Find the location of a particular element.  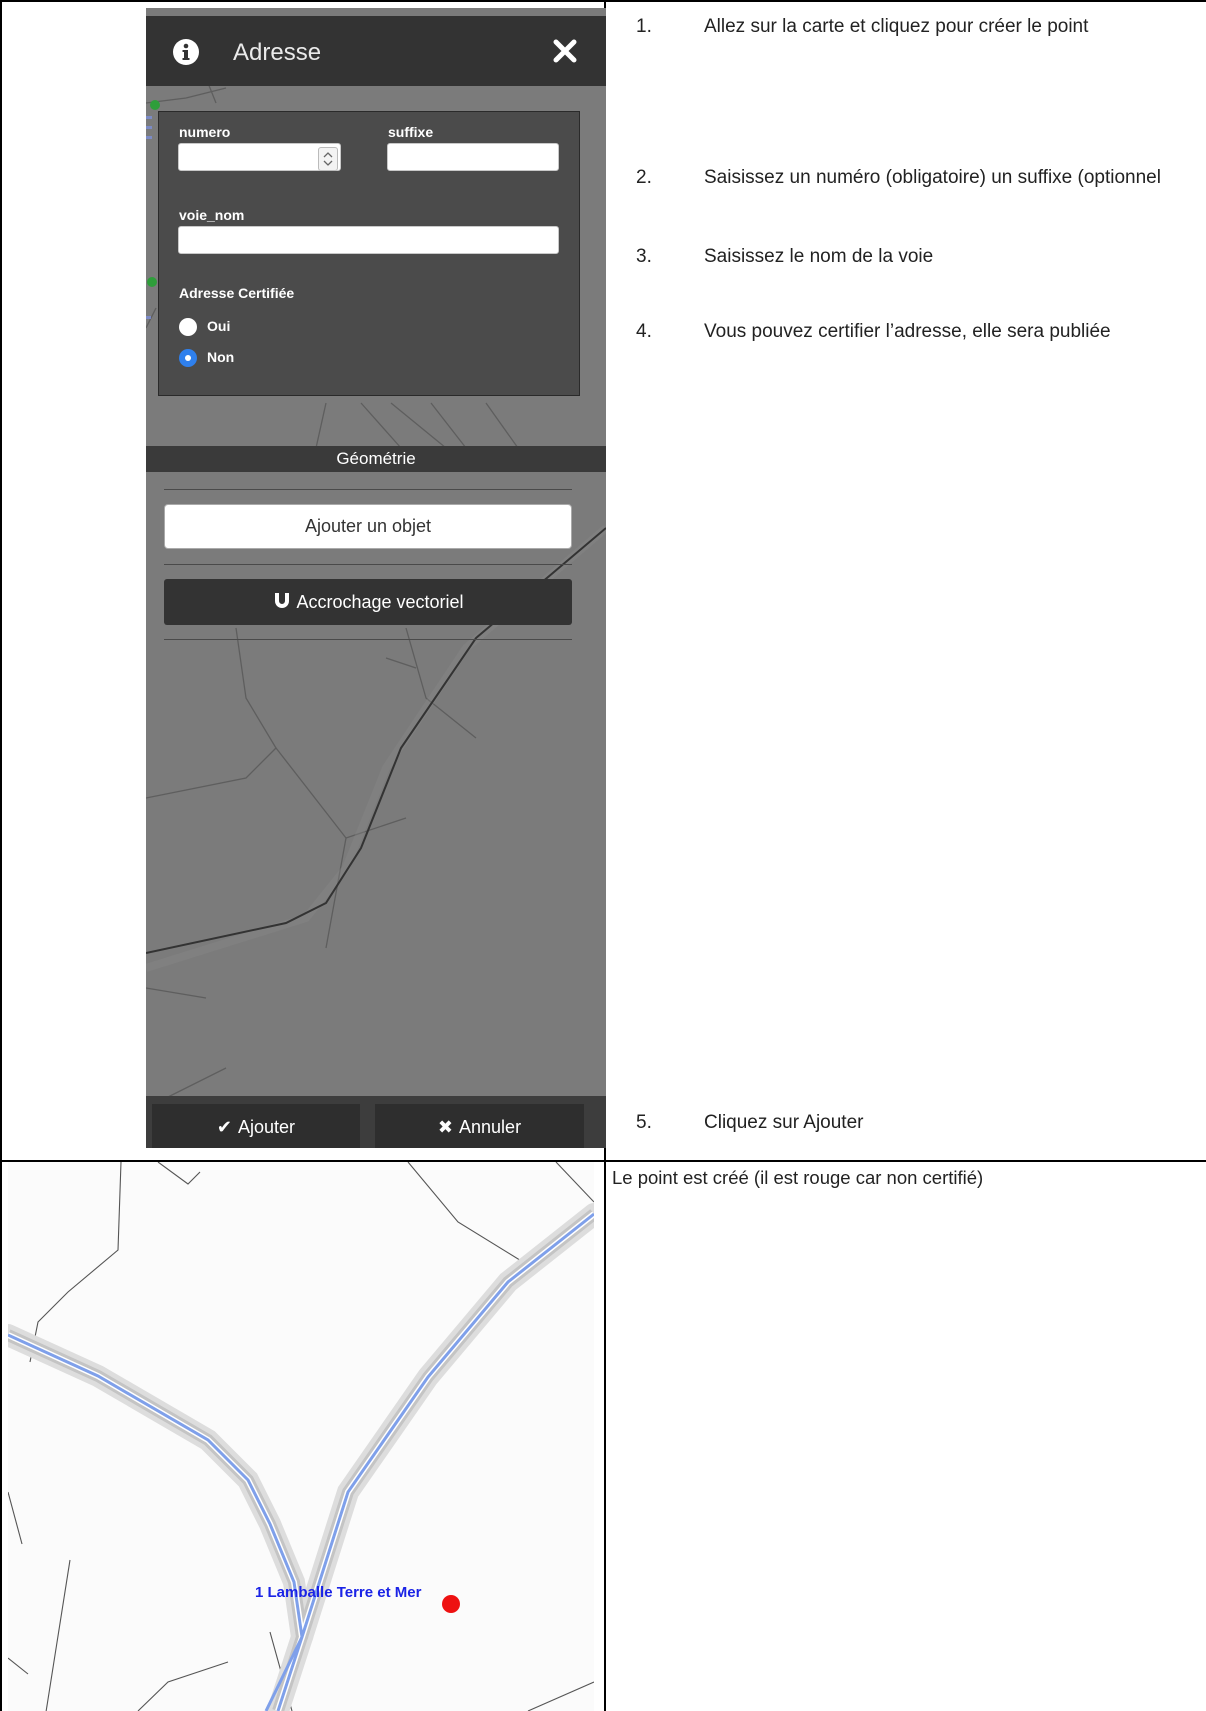

table-border-top is located at coordinates (603, 1).